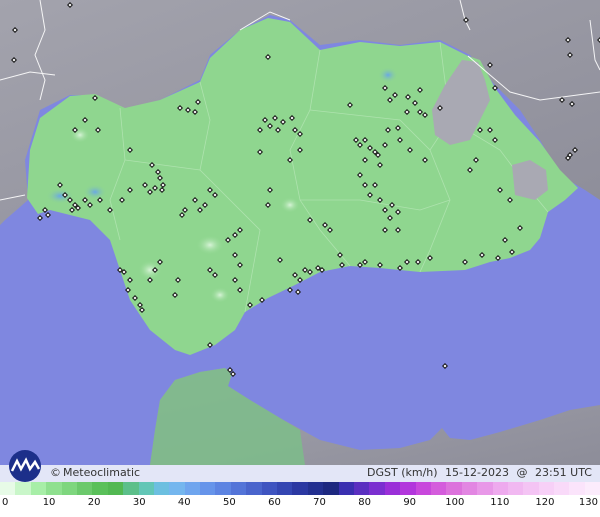  I want to click on scale-tick-label: 120, so click(545, 502).